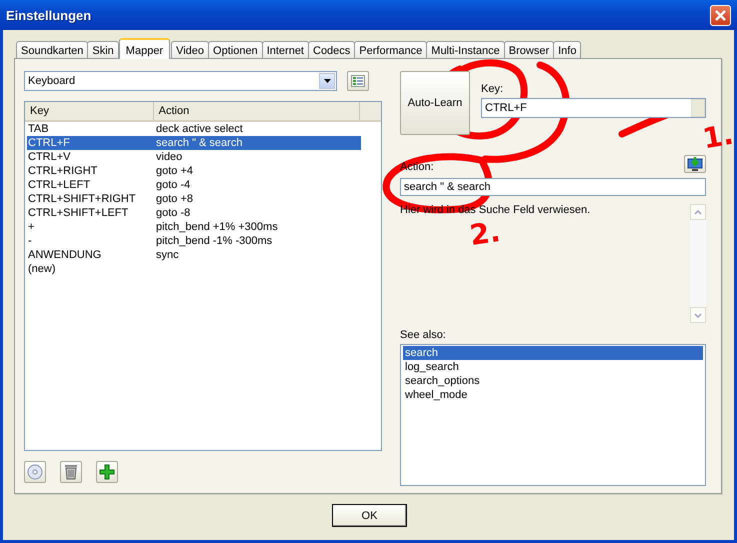  Describe the element at coordinates (391, 49) in the screenshot. I see `tab: Performance` at that location.